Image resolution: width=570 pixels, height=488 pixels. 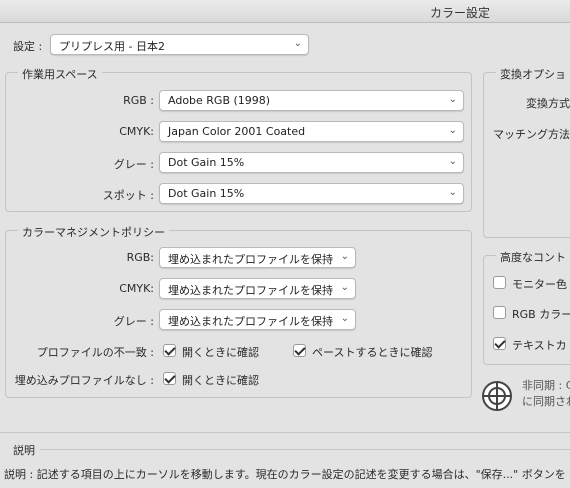 I want to click on policy-cmyk-value: 埋め込まれたプロファイルを保持, so click(x=250, y=290).